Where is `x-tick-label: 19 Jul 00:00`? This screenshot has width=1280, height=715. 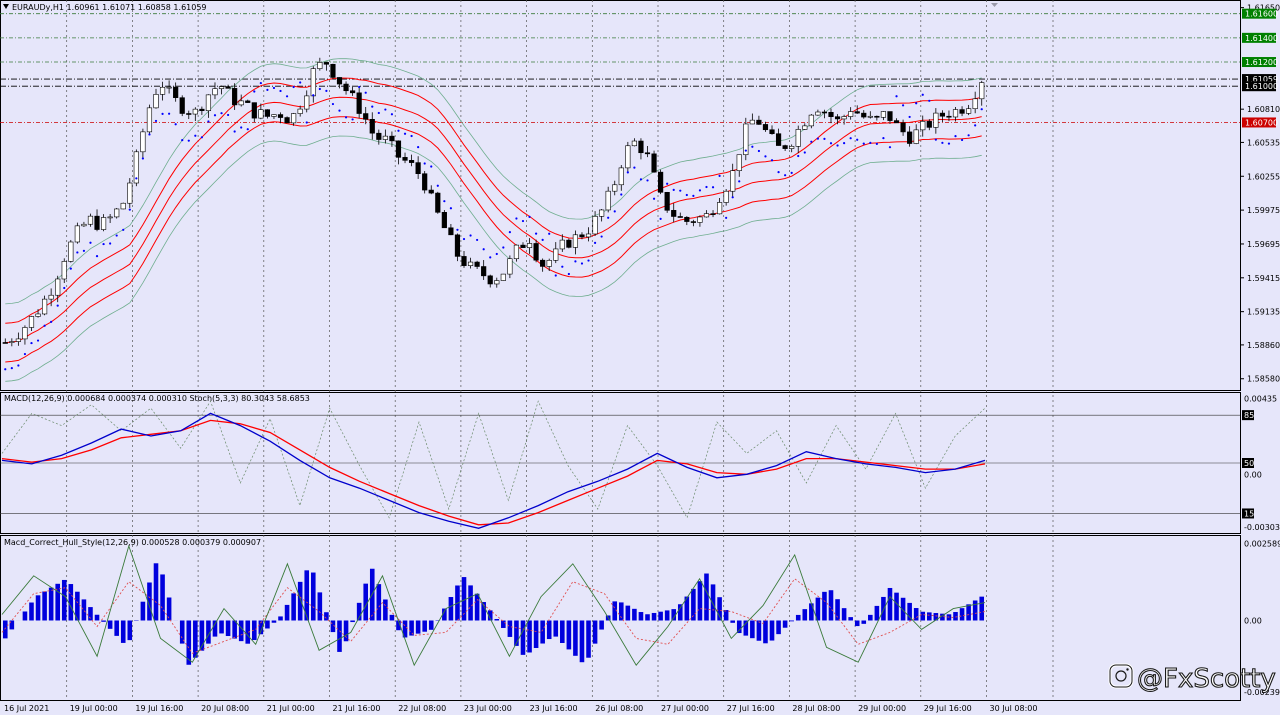 x-tick-label: 19 Jul 00:00 is located at coordinates (94, 708).